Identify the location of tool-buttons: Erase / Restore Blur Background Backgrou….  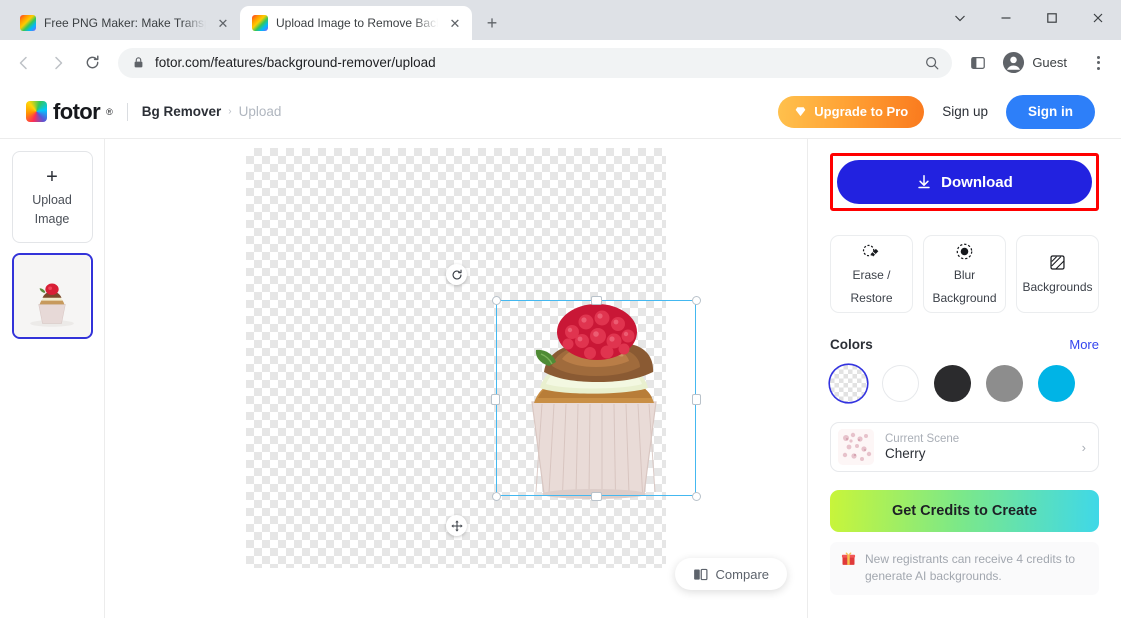
(964, 274).